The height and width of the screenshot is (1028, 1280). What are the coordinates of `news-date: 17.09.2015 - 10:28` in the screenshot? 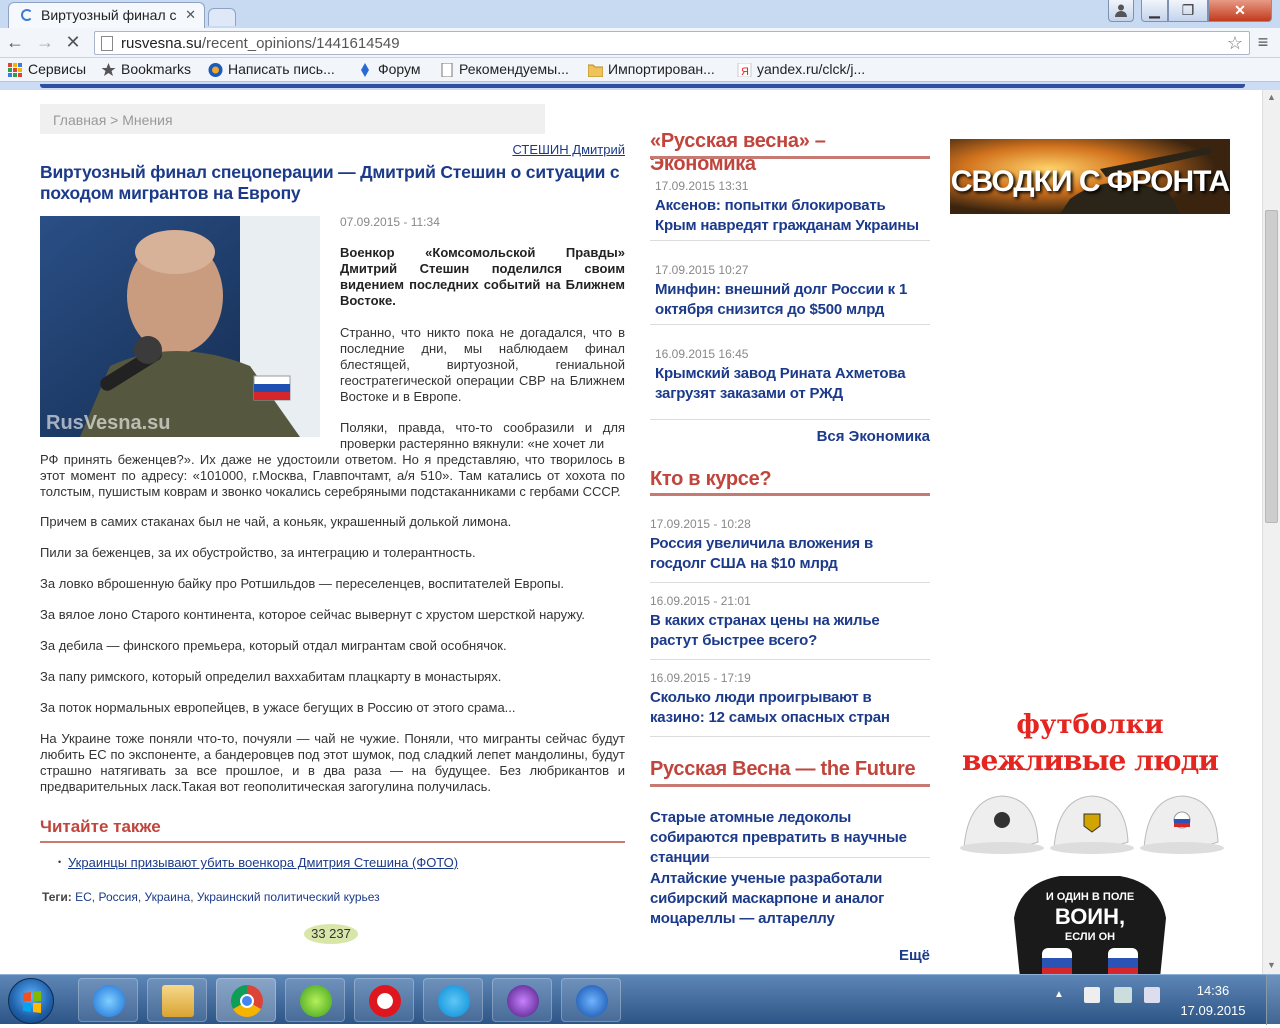 It's located at (700, 524).